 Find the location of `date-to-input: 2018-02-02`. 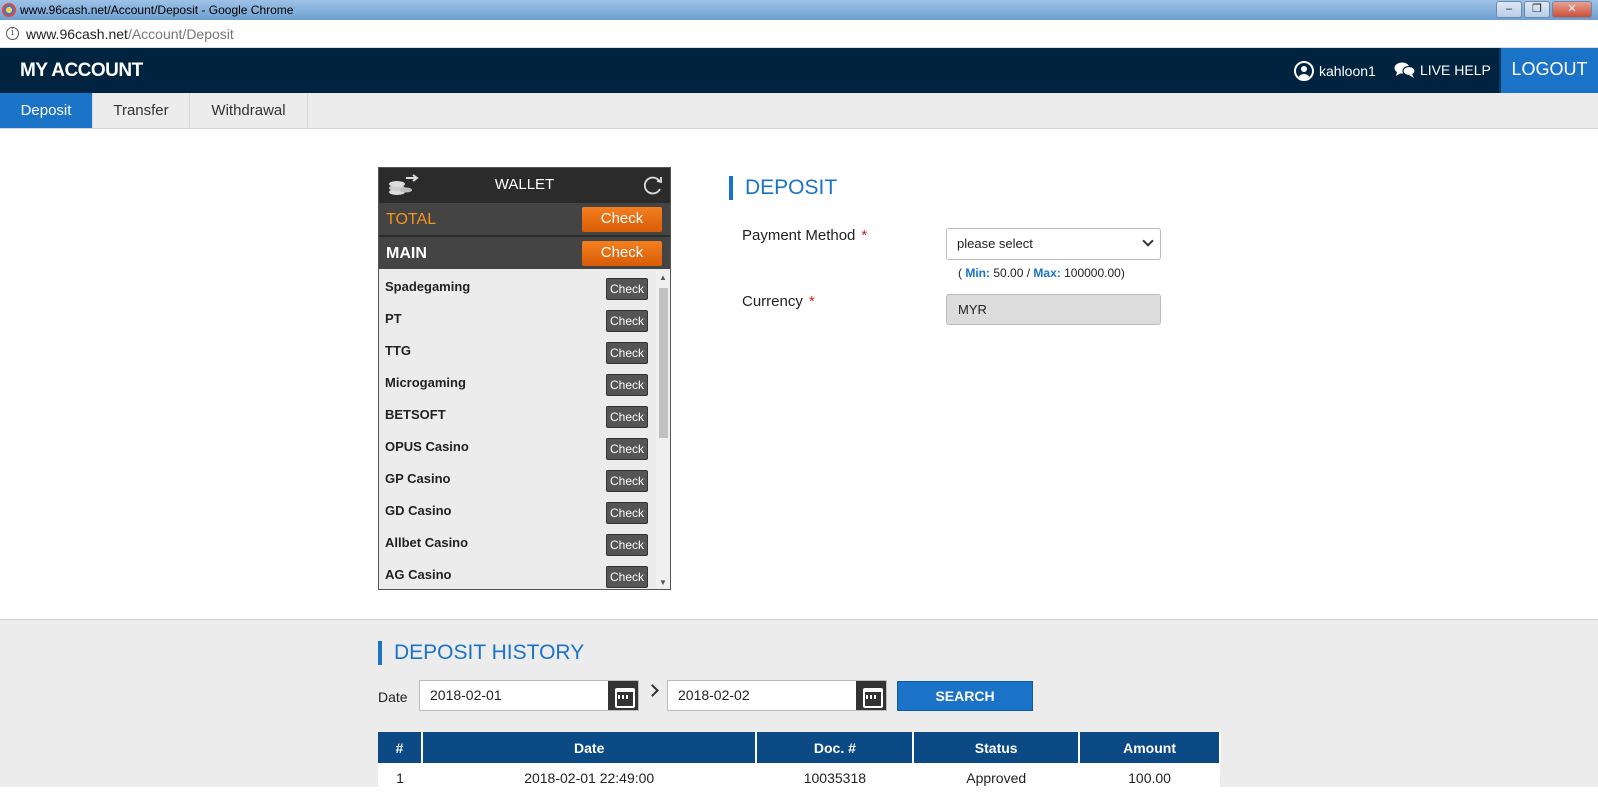

date-to-input: 2018-02-02 is located at coordinates (777, 695).